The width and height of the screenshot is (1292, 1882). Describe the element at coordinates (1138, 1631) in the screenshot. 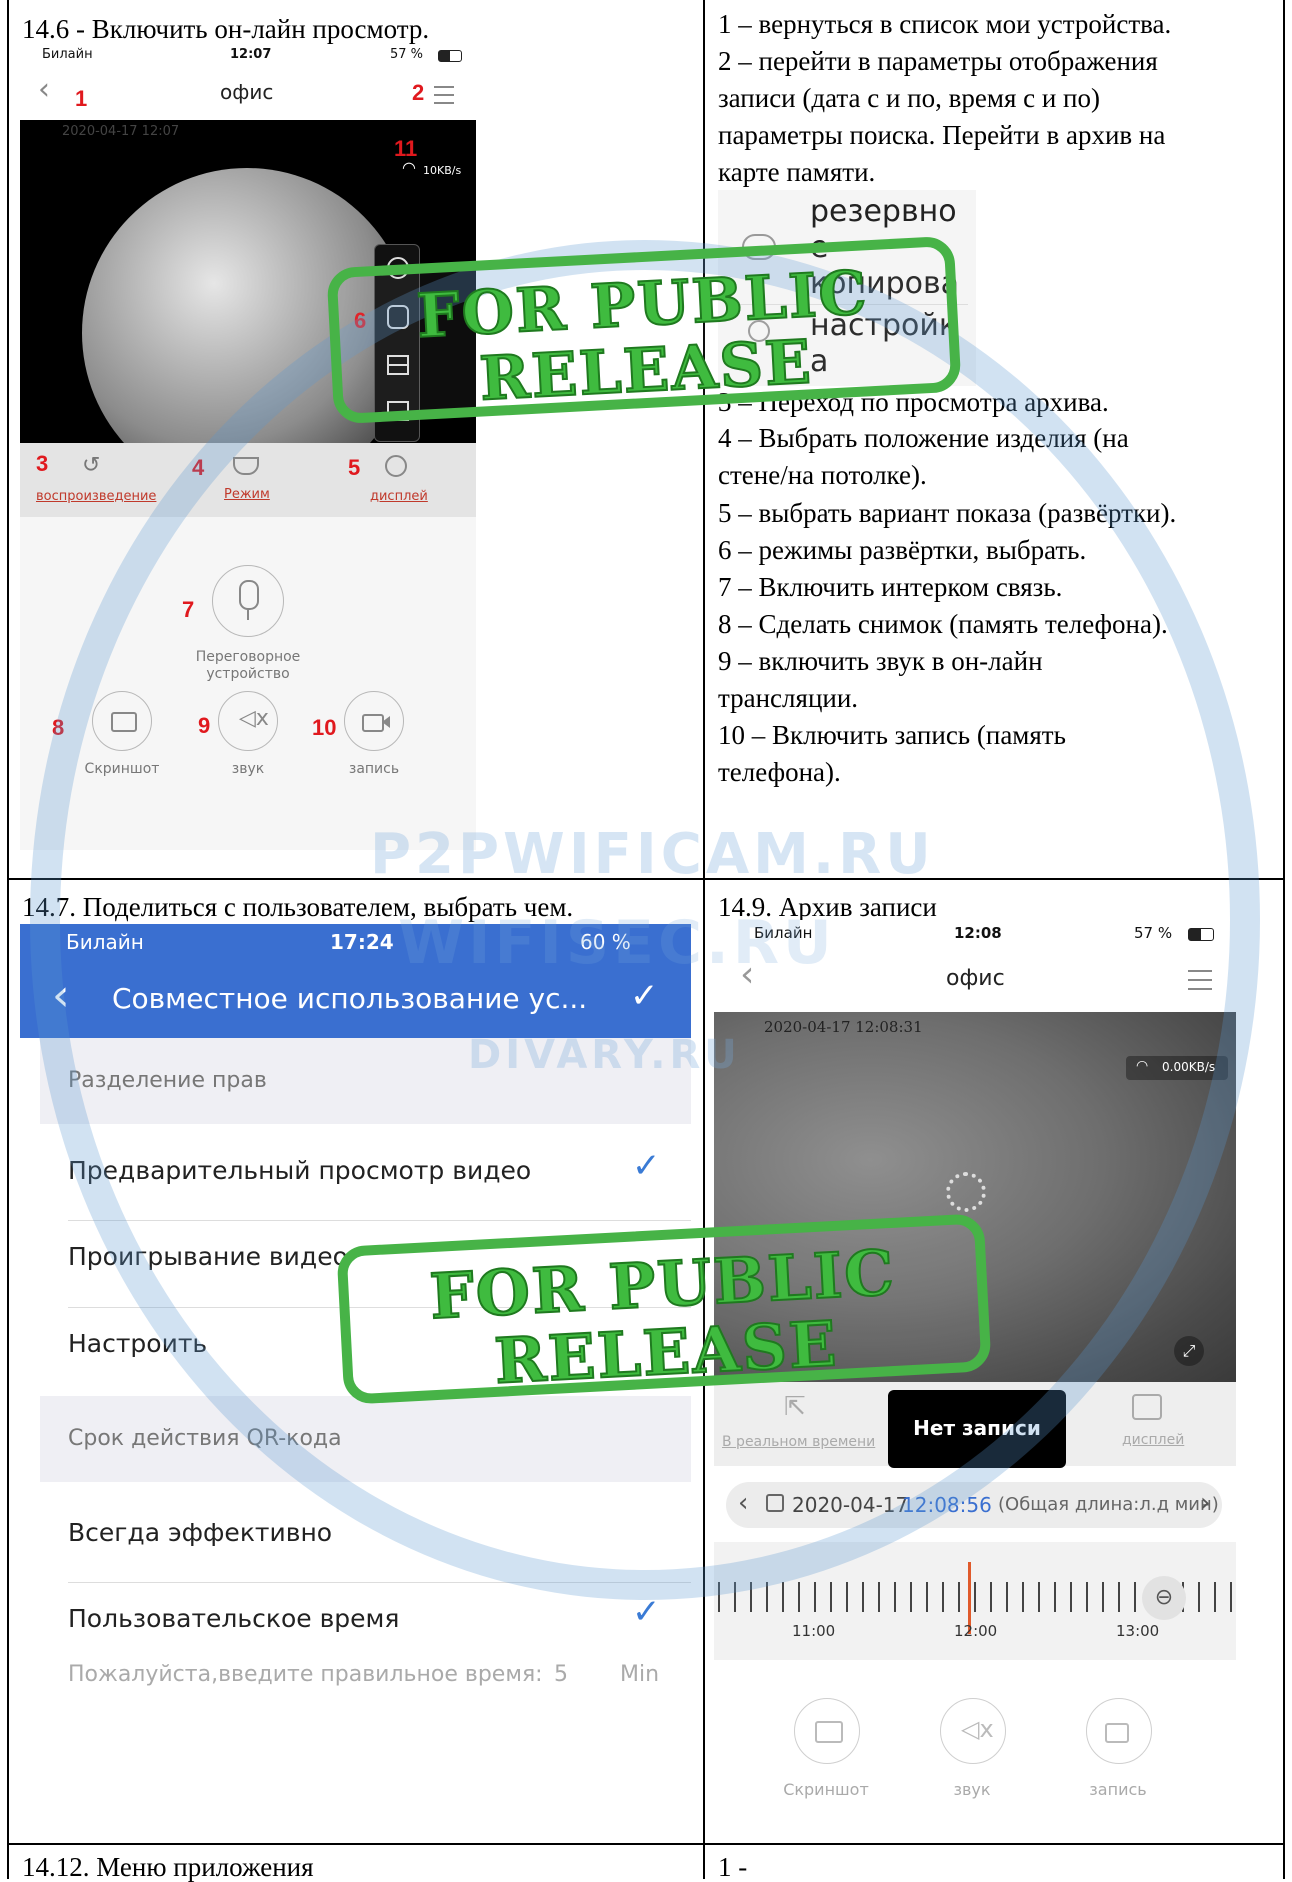

I see `timeline-label: 13:00` at that location.